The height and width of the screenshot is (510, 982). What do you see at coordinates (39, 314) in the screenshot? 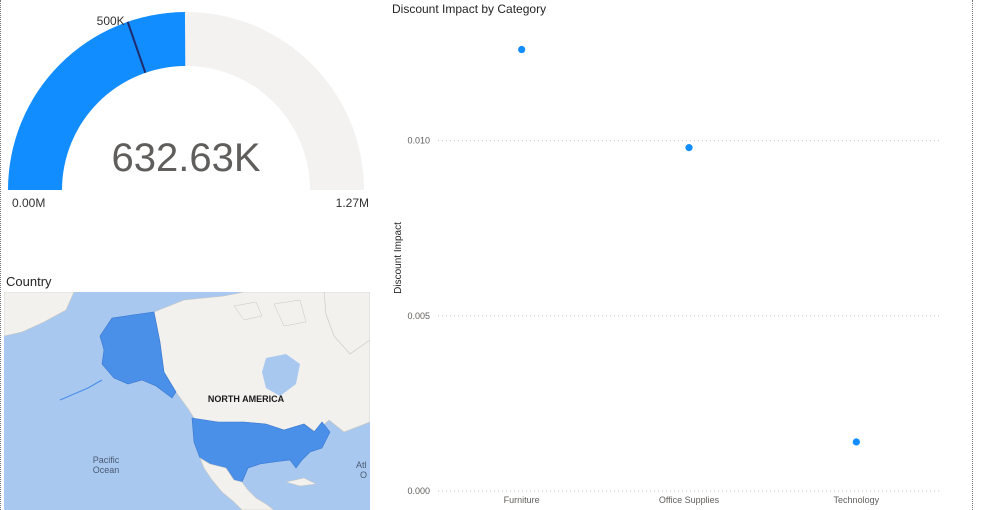
I see `russia-land` at bounding box center [39, 314].